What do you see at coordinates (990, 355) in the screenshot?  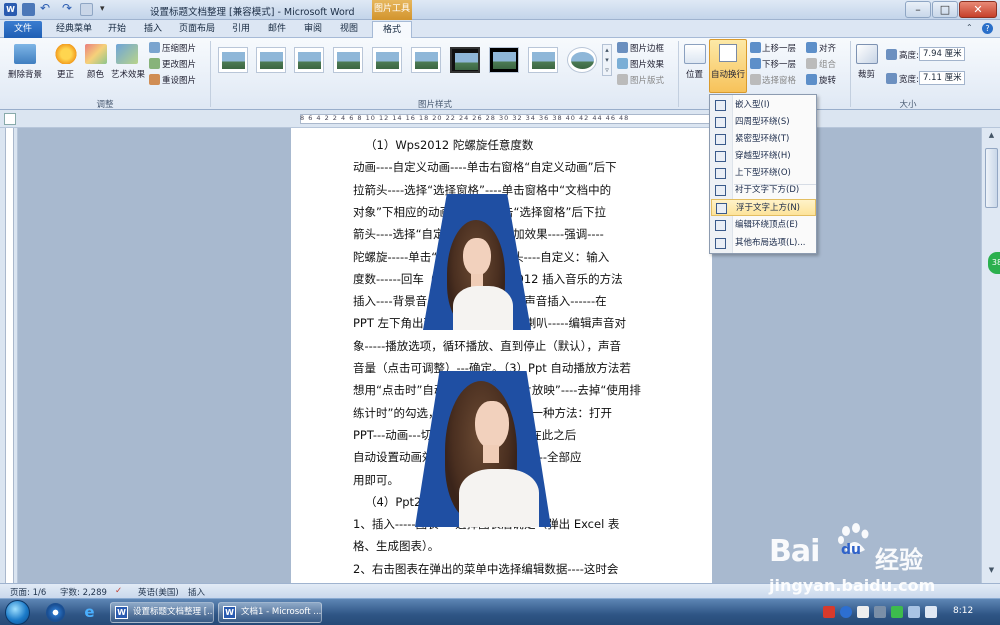 I see `vertical-scrollbar: ▲ ▼` at bounding box center [990, 355].